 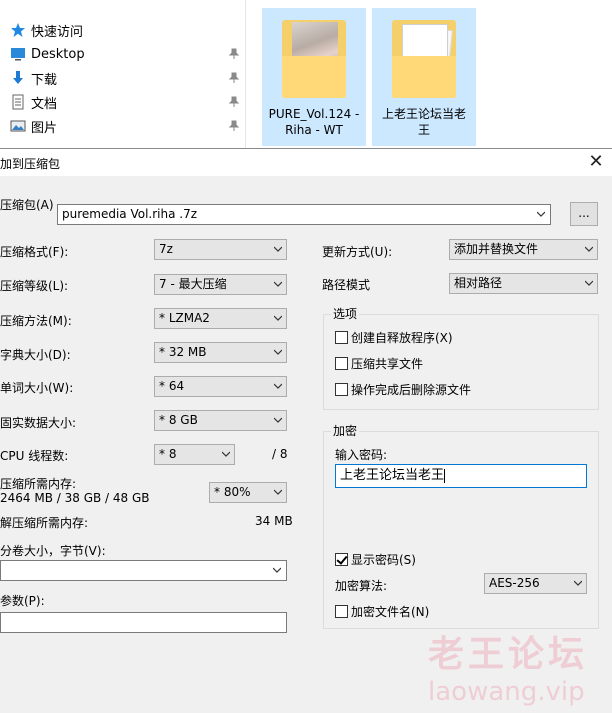 What do you see at coordinates (220, 249) in the screenshot?
I see `format-select: 7z` at bounding box center [220, 249].